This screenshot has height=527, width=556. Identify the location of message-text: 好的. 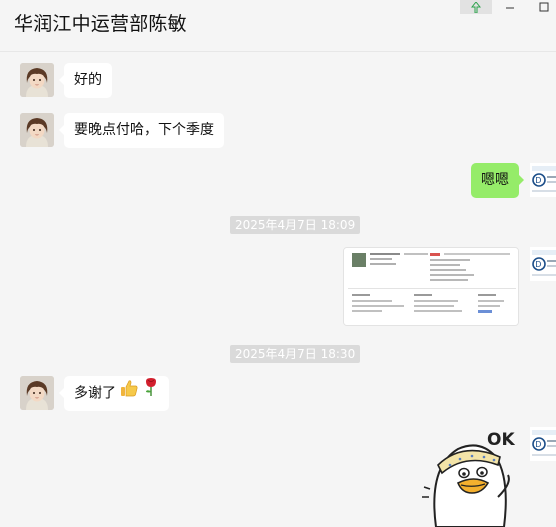
(88, 80).